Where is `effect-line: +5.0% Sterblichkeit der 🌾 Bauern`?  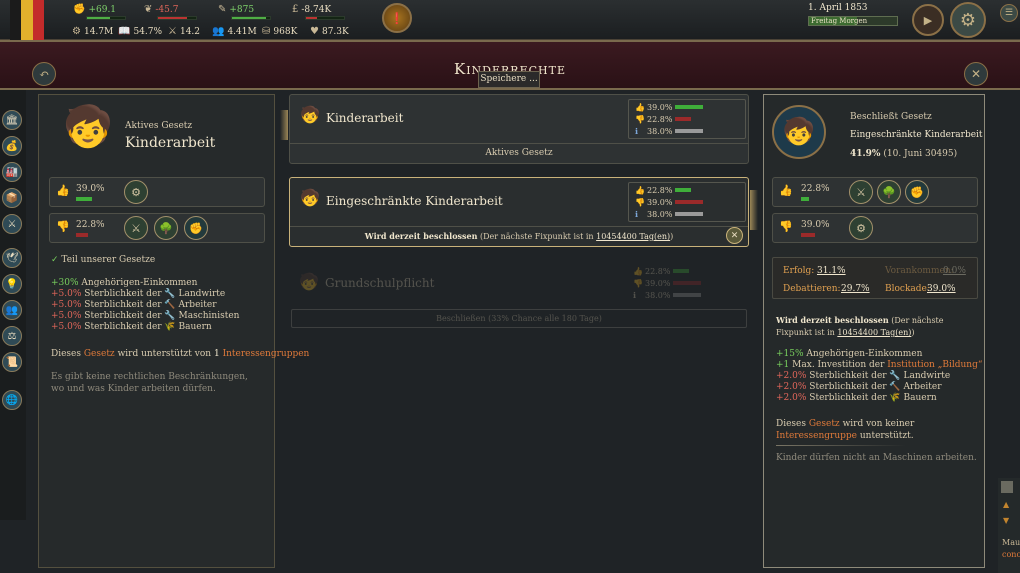
effect-line: +5.0% Sterblichkeit der 🌾 Bauern is located at coordinates (131, 327).